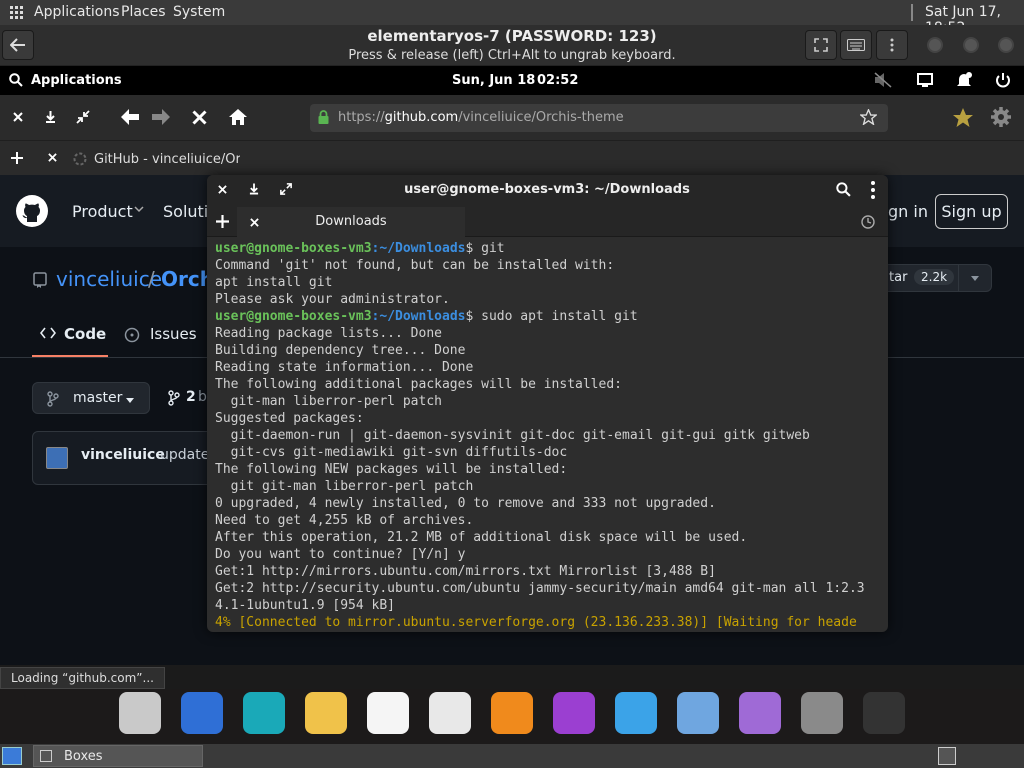  Describe the element at coordinates (418, 316) in the screenshot. I see `prompt-path: :~/Downloads` at that location.